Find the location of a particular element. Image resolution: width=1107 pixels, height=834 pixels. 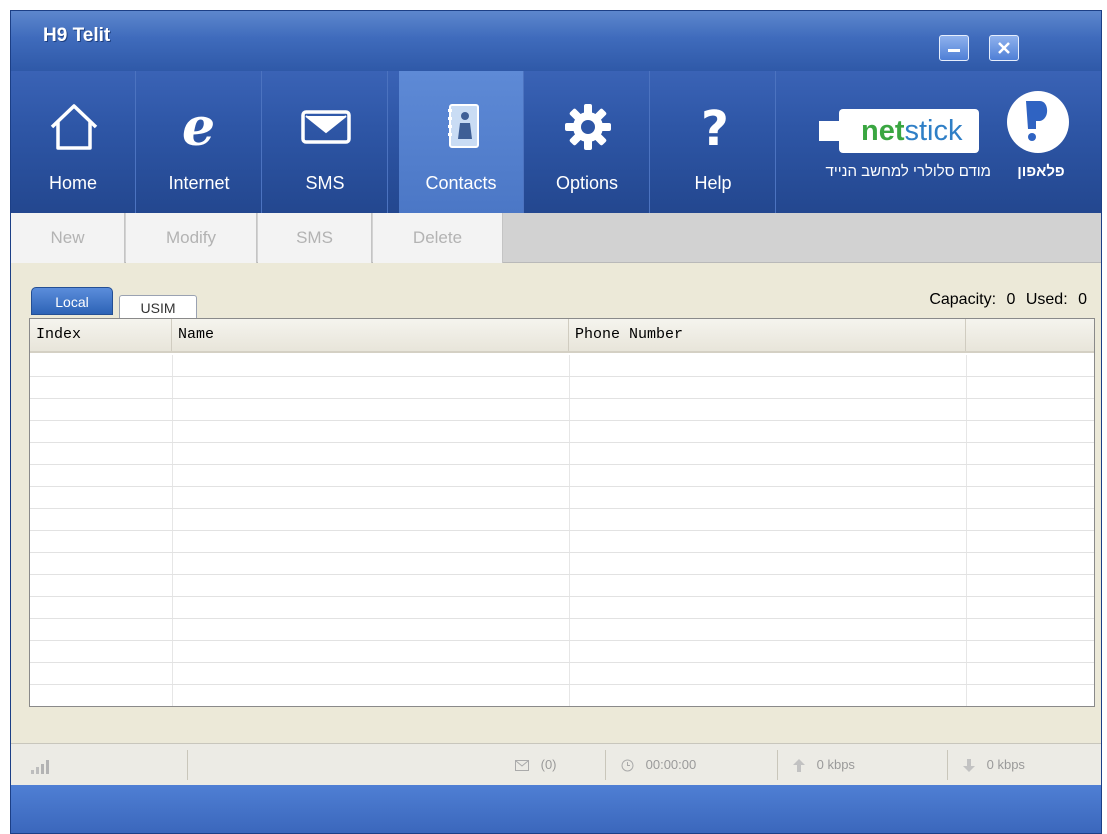

action-bar: New Modify SMS Delete is located at coordinates (556, 238).